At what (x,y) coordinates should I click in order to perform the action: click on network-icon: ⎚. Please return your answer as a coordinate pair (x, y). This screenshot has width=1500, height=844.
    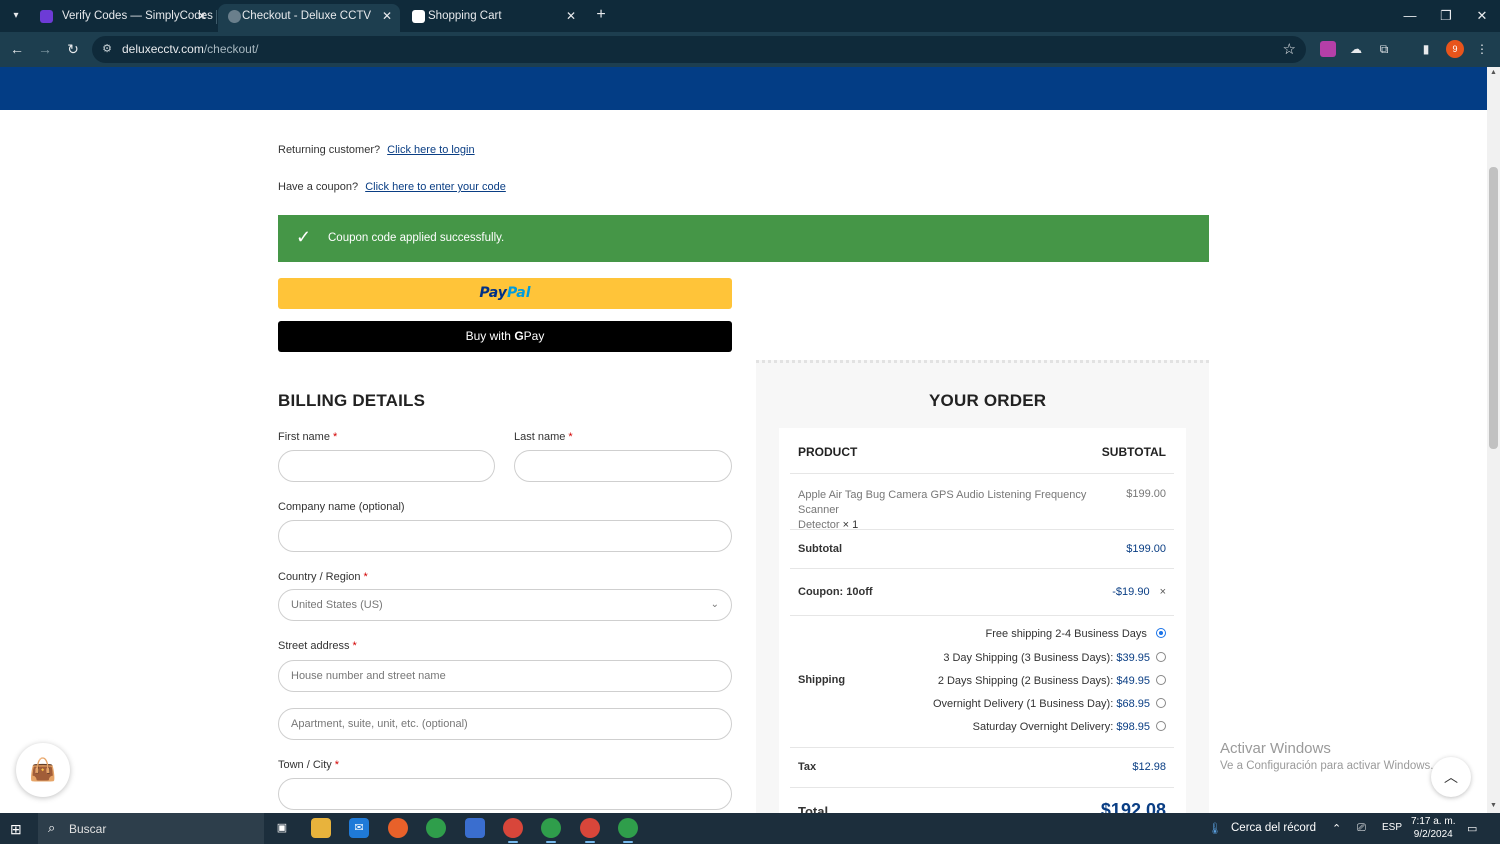
    Looking at the image, I should click on (1361, 828).